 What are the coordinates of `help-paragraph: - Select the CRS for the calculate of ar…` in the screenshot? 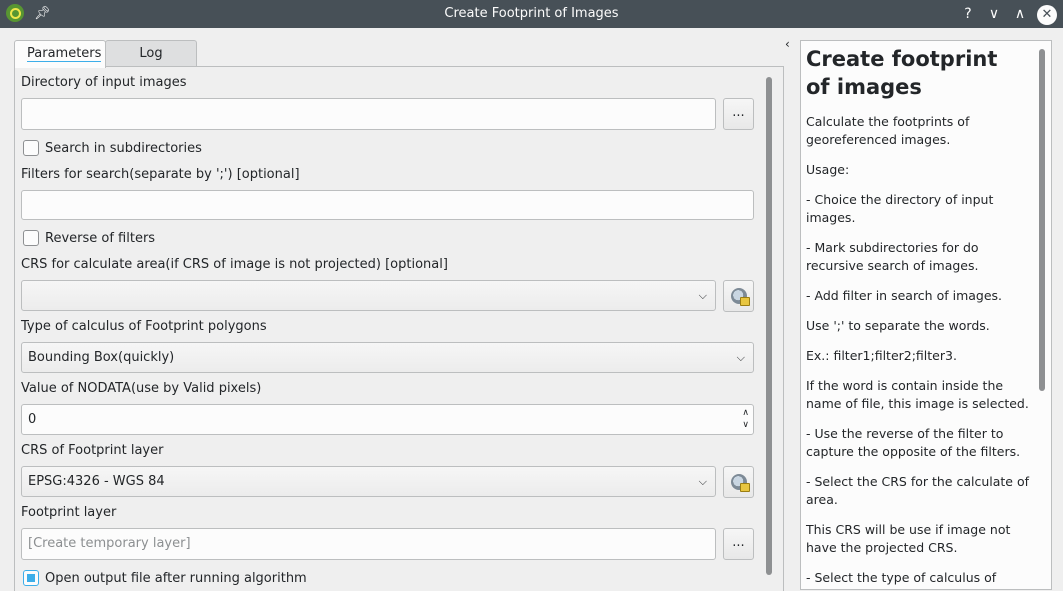 It's located at (918, 490).